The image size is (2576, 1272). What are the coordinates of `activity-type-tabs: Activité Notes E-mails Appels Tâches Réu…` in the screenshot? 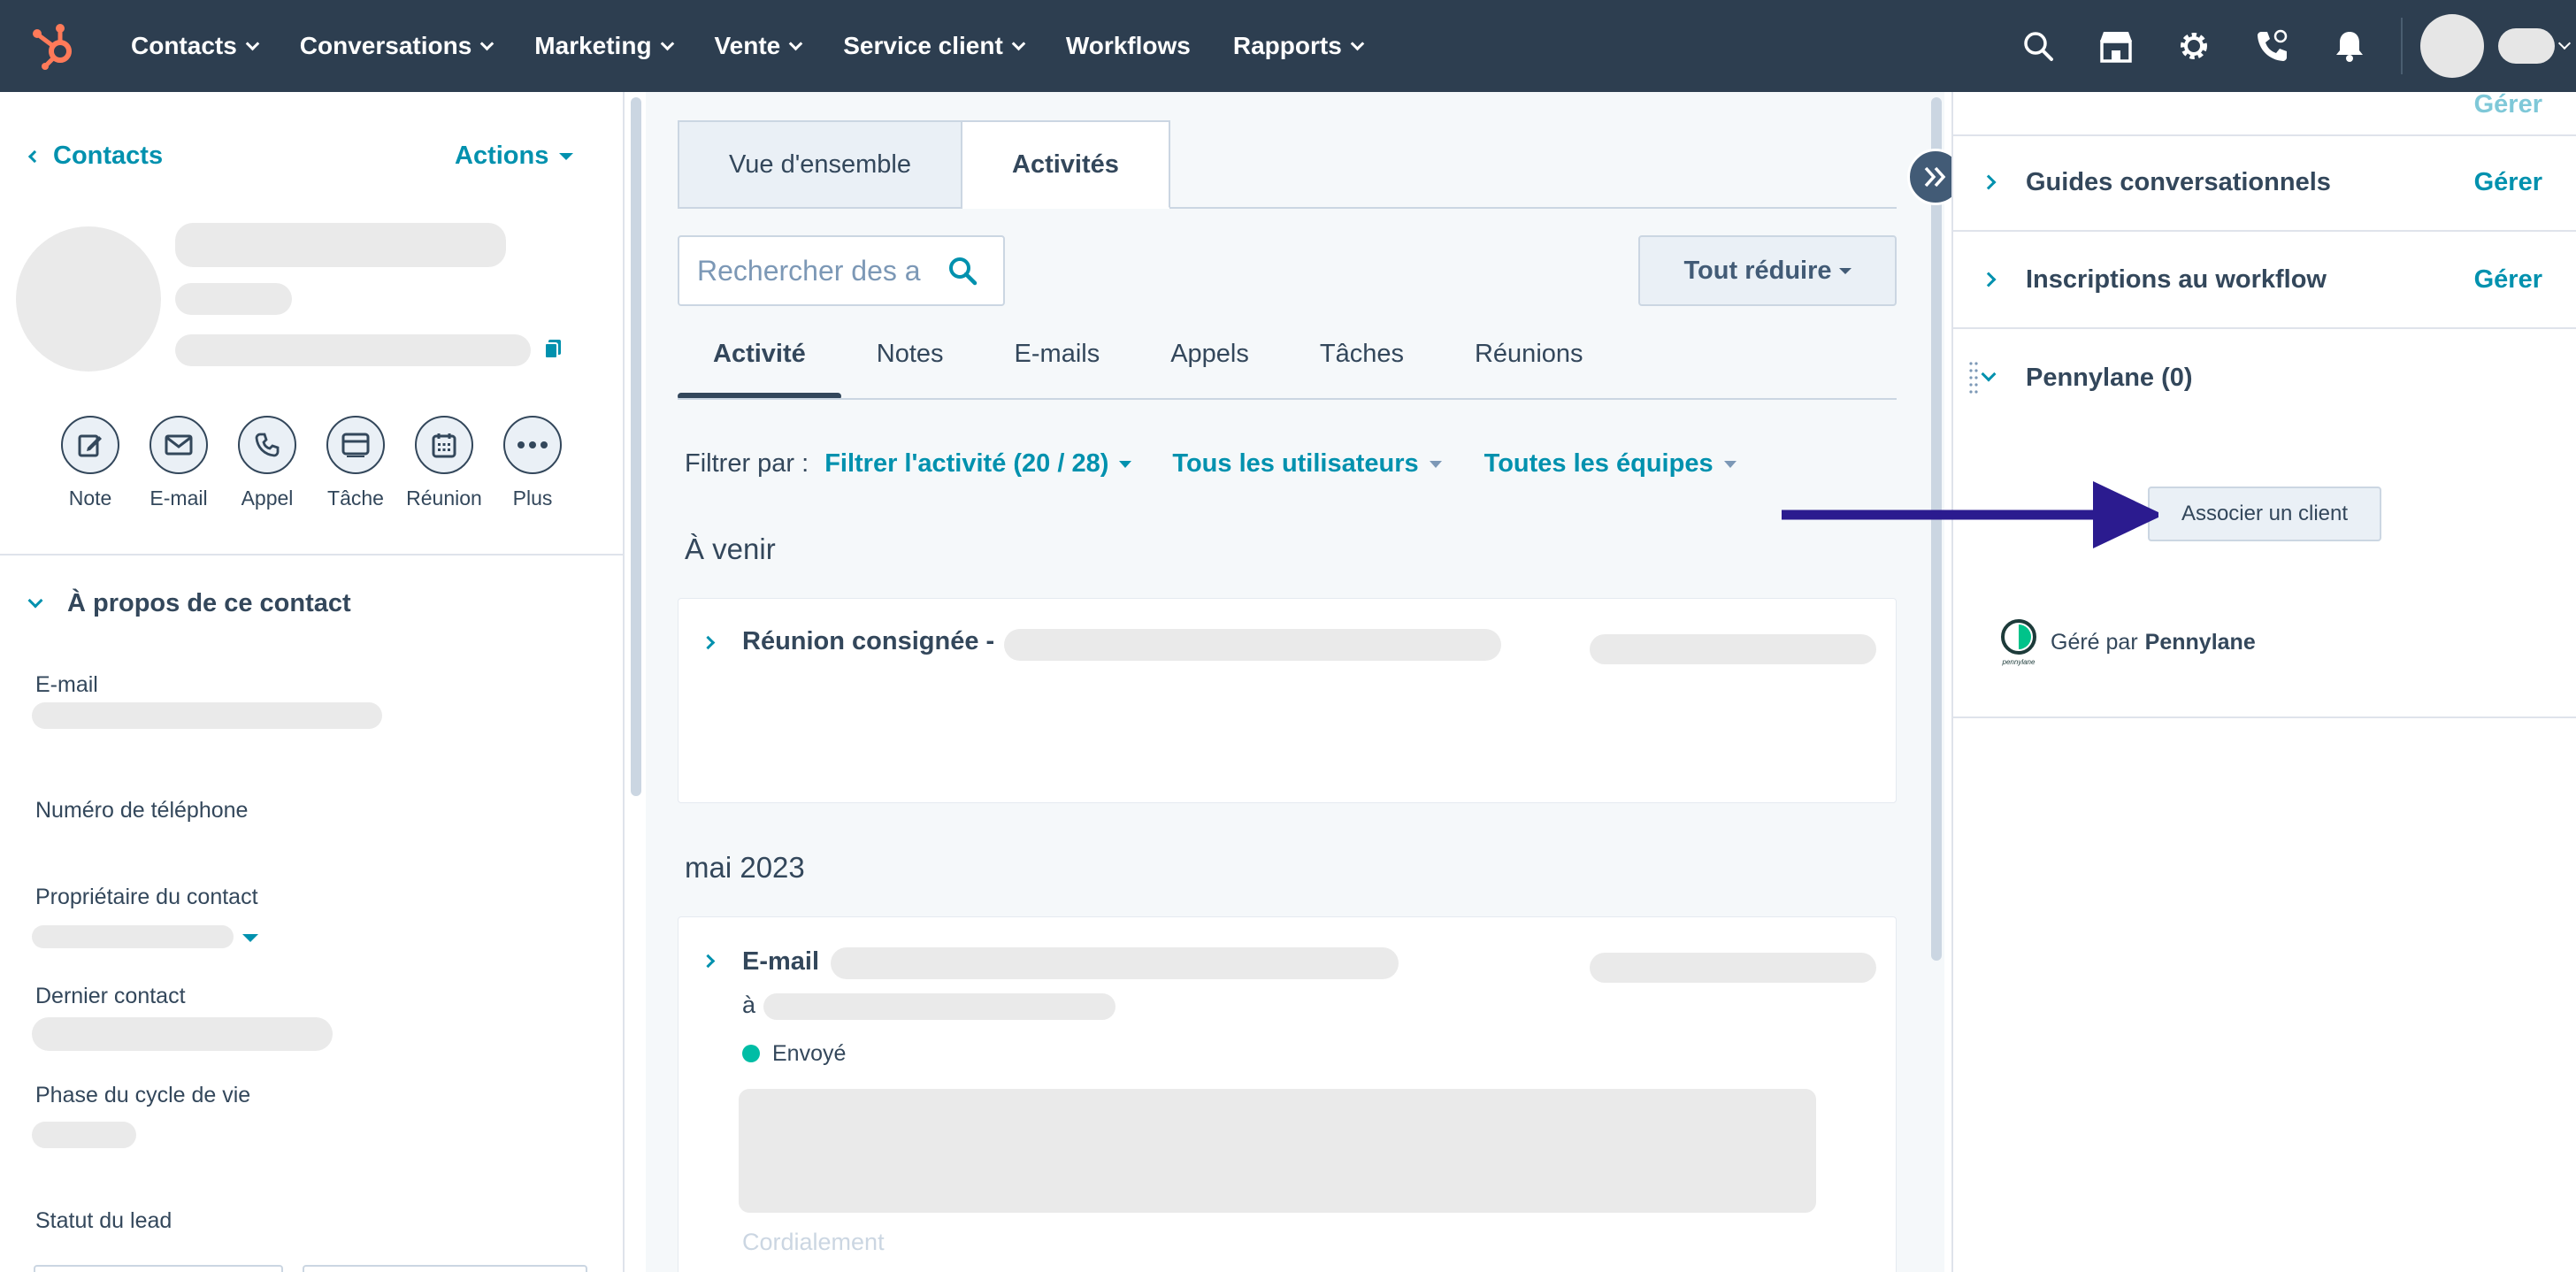 It's located at (1148, 370).